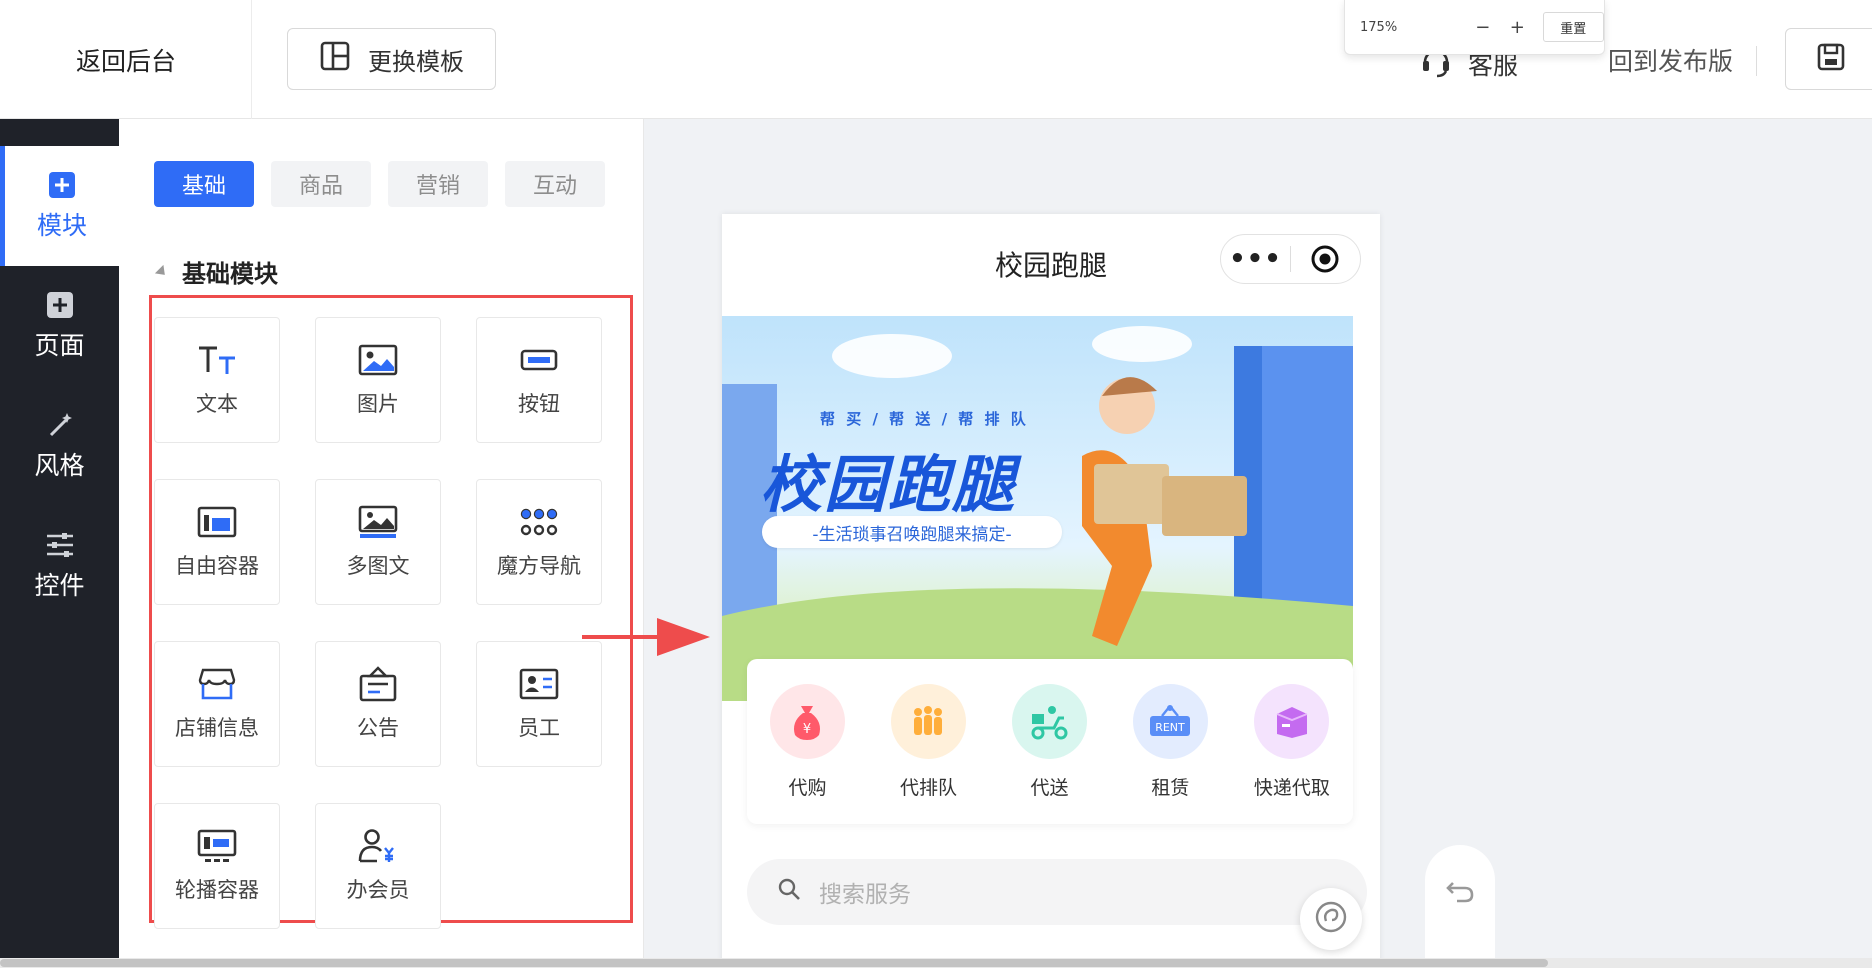 The height and width of the screenshot is (968, 1872). What do you see at coordinates (335, 59) in the screenshot?
I see `layout-icon` at bounding box center [335, 59].